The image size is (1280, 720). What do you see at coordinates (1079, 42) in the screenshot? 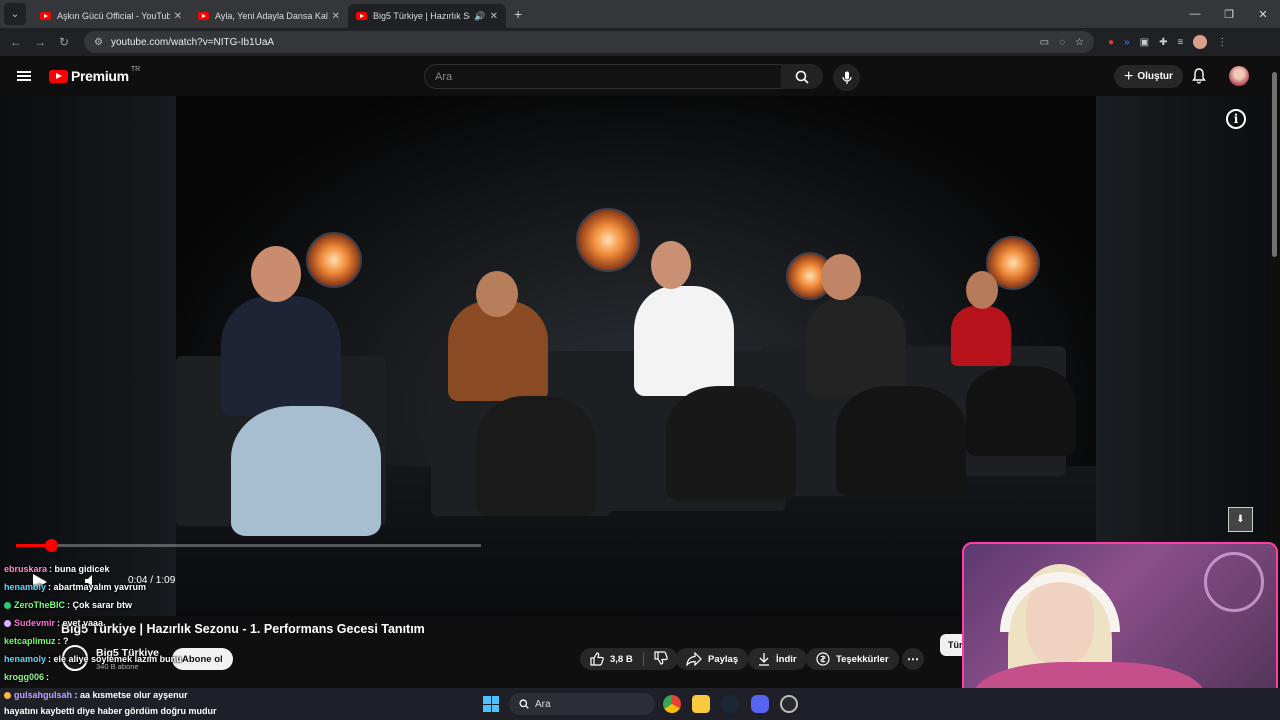
I see `bookmark-star-icon: ☆` at bounding box center [1079, 42].